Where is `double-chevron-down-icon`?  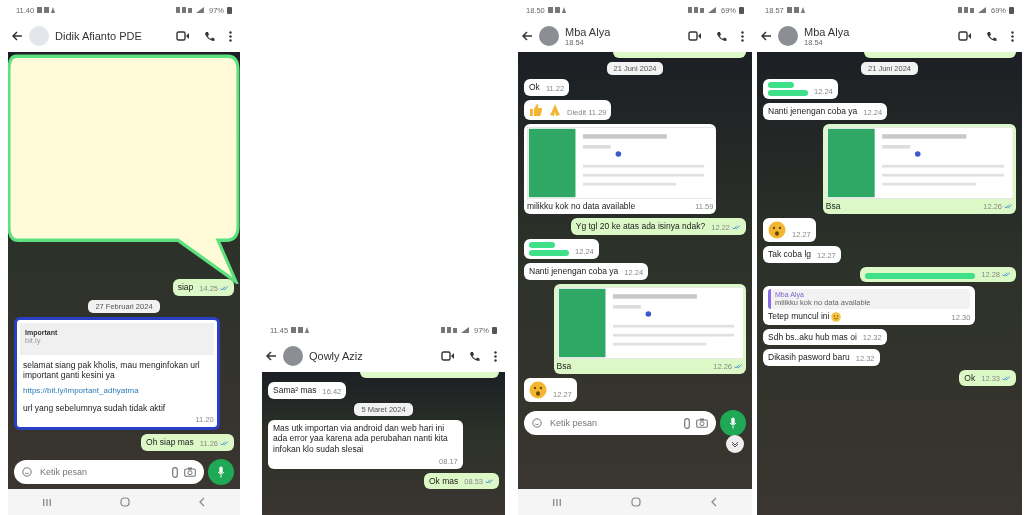 double-chevron-down-icon is located at coordinates (735, 444).